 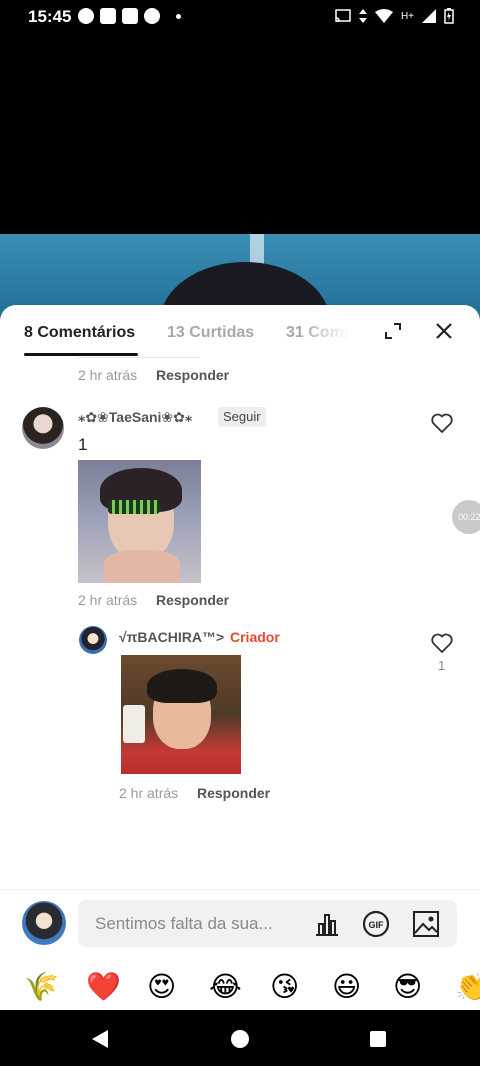 I want to click on cast-icon, so click(x=343, y=15).